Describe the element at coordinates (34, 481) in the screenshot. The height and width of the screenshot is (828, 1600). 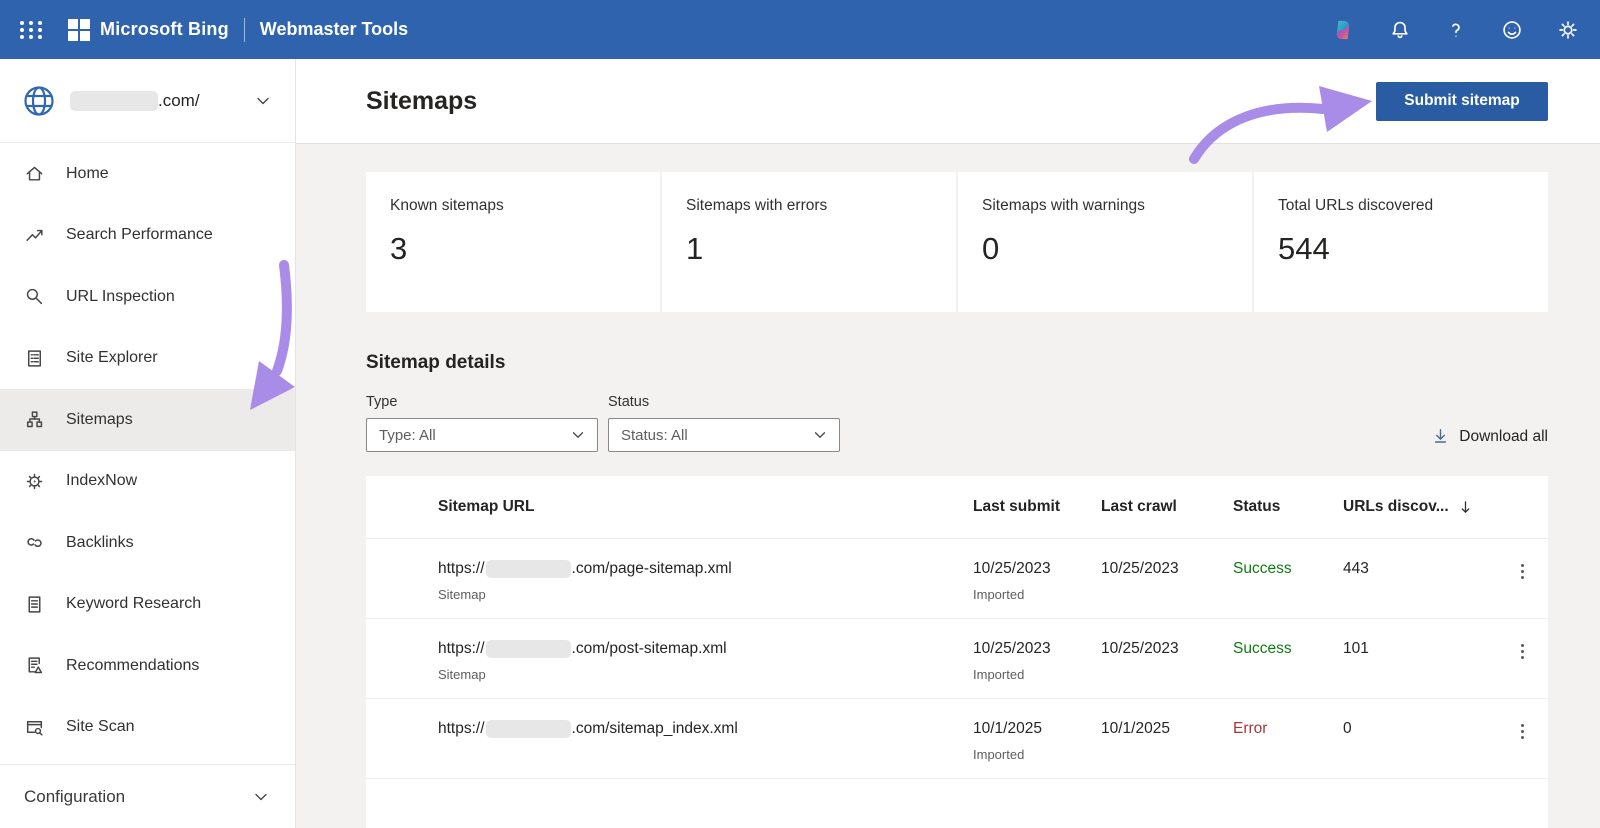
I see `indexnow-icon` at that location.